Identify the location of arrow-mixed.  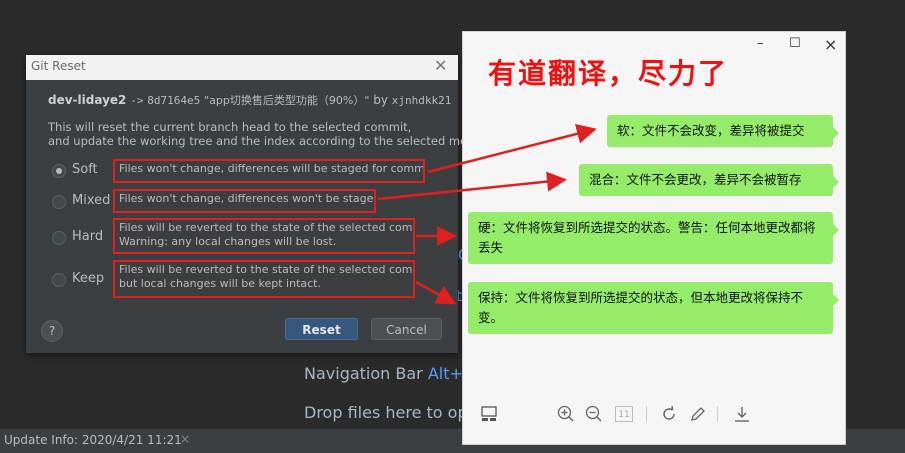
(472, 186).